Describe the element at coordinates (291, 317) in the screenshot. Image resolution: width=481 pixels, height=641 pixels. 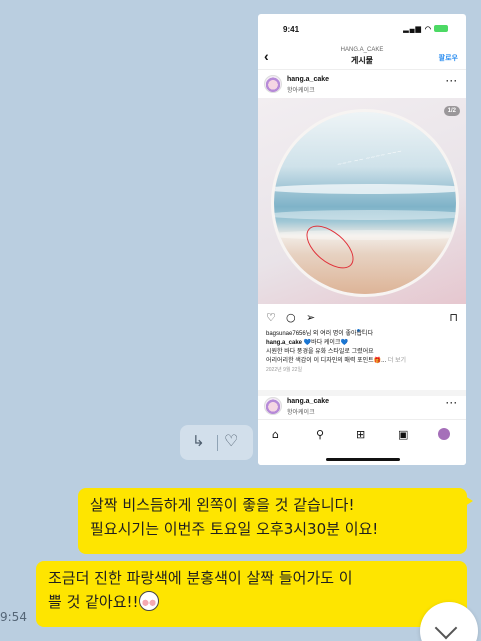
I see `comment-icon: ○` at that location.